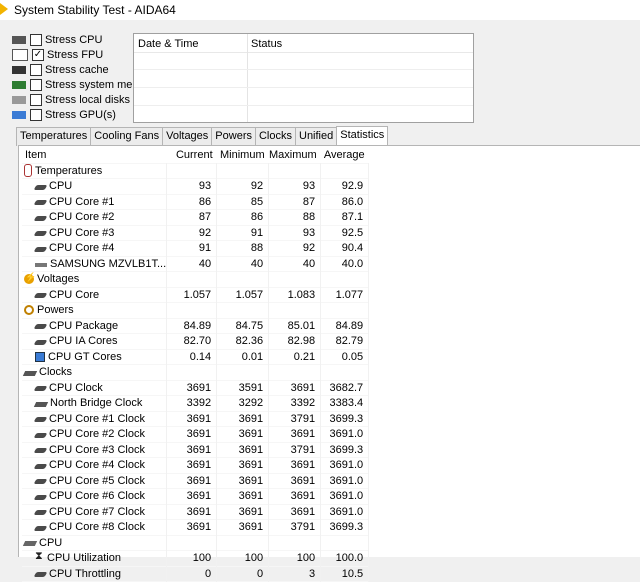 This screenshot has width=640, height=582. Describe the element at coordinates (51, 542) in the screenshot. I see `group-label: CPU` at that location.